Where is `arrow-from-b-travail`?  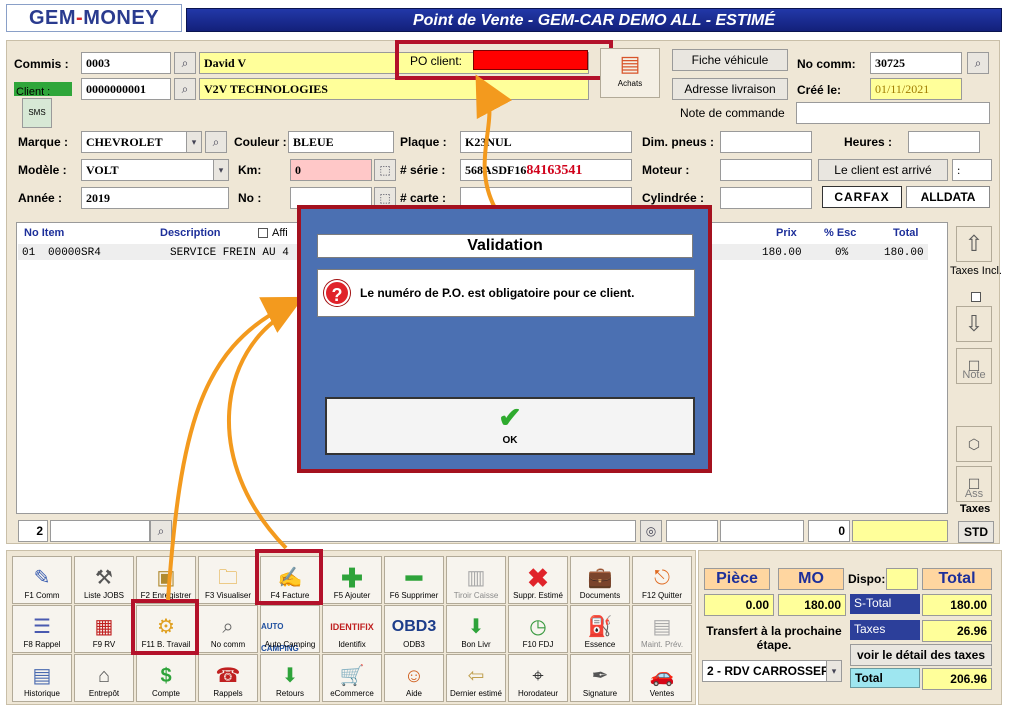
arrow-from-b-travail is located at coordinates (235, 448).